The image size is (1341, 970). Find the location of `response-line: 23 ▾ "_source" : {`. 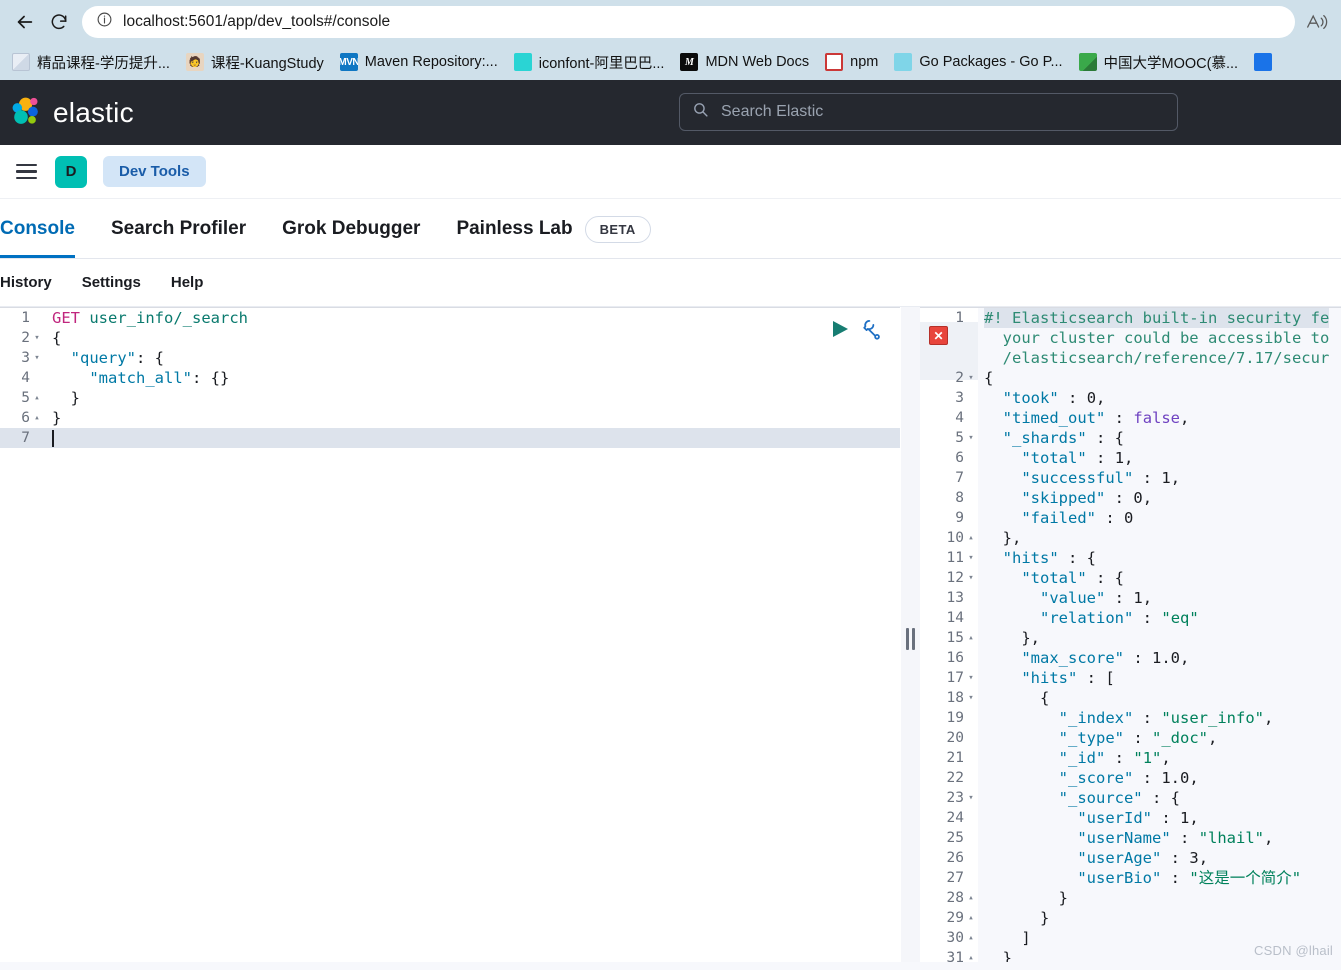

response-line: 23 ▾ "_source" : { is located at coordinates (1130, 798).